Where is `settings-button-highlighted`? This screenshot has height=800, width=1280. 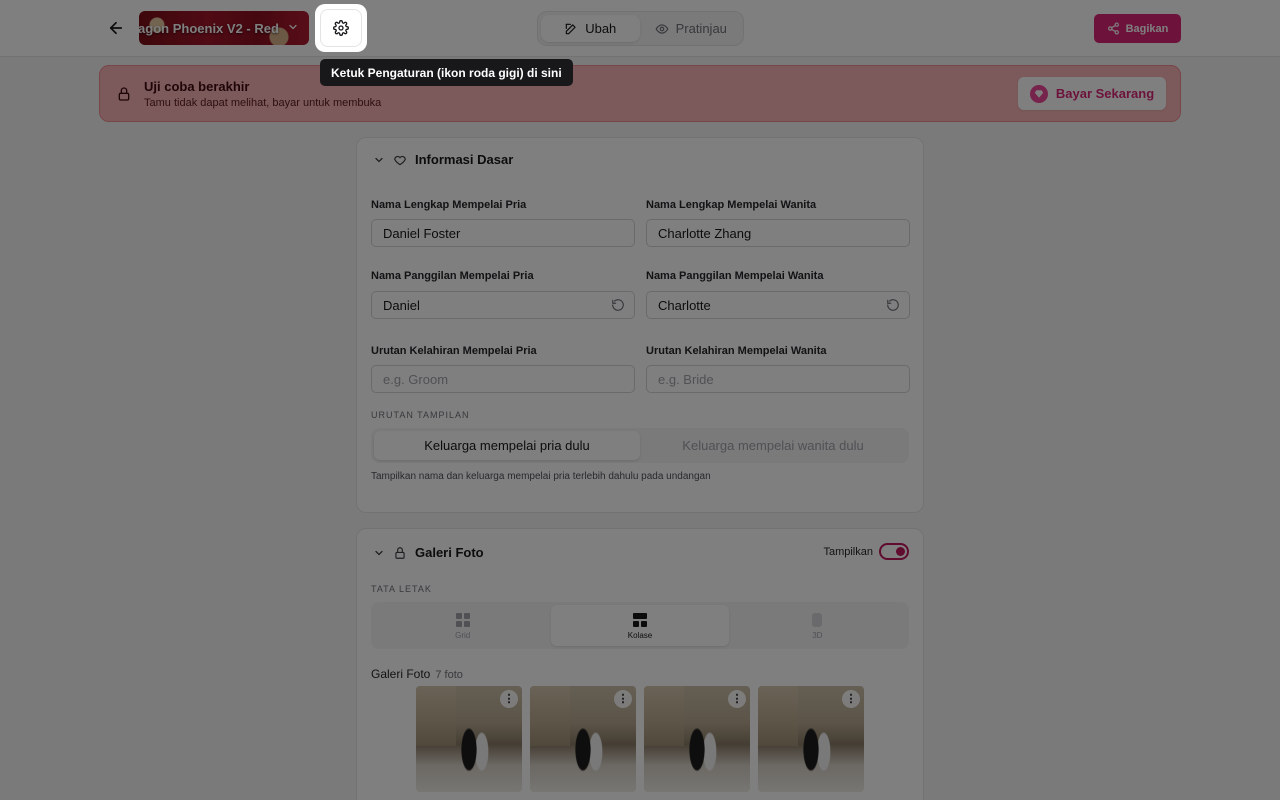 settings-button-highlighted is located at coordinates (341, 28).